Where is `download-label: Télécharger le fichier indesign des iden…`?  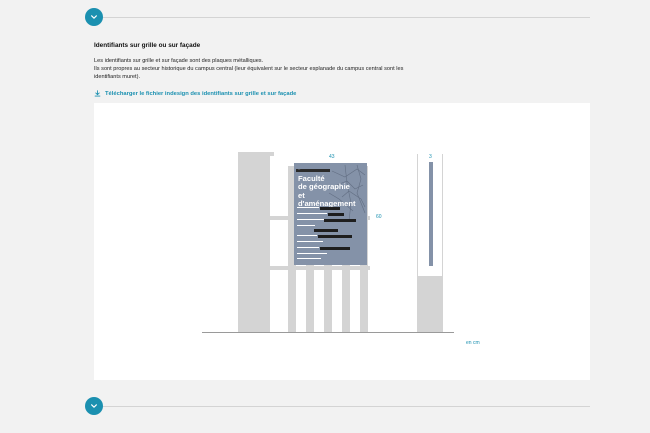
download-label: Télécharger le fichier indesign des iden… is located at coordinates (201, 93).